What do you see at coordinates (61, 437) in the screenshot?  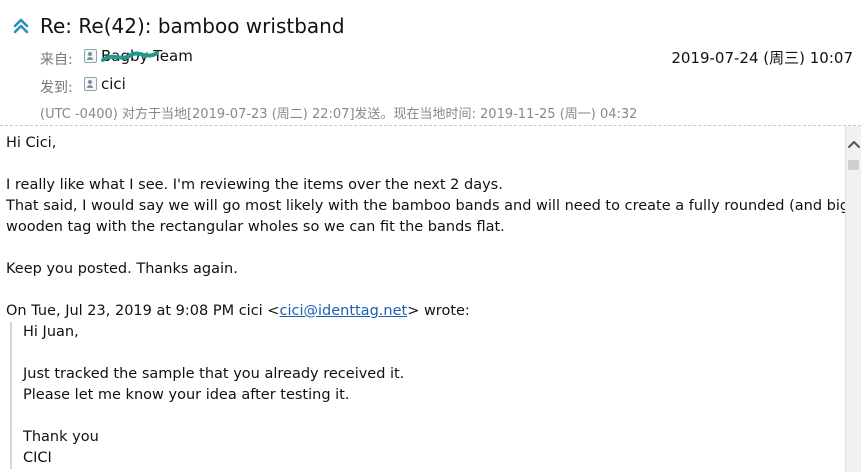 I see `quote-closing: Thank you` at bounding box center [61, 437].